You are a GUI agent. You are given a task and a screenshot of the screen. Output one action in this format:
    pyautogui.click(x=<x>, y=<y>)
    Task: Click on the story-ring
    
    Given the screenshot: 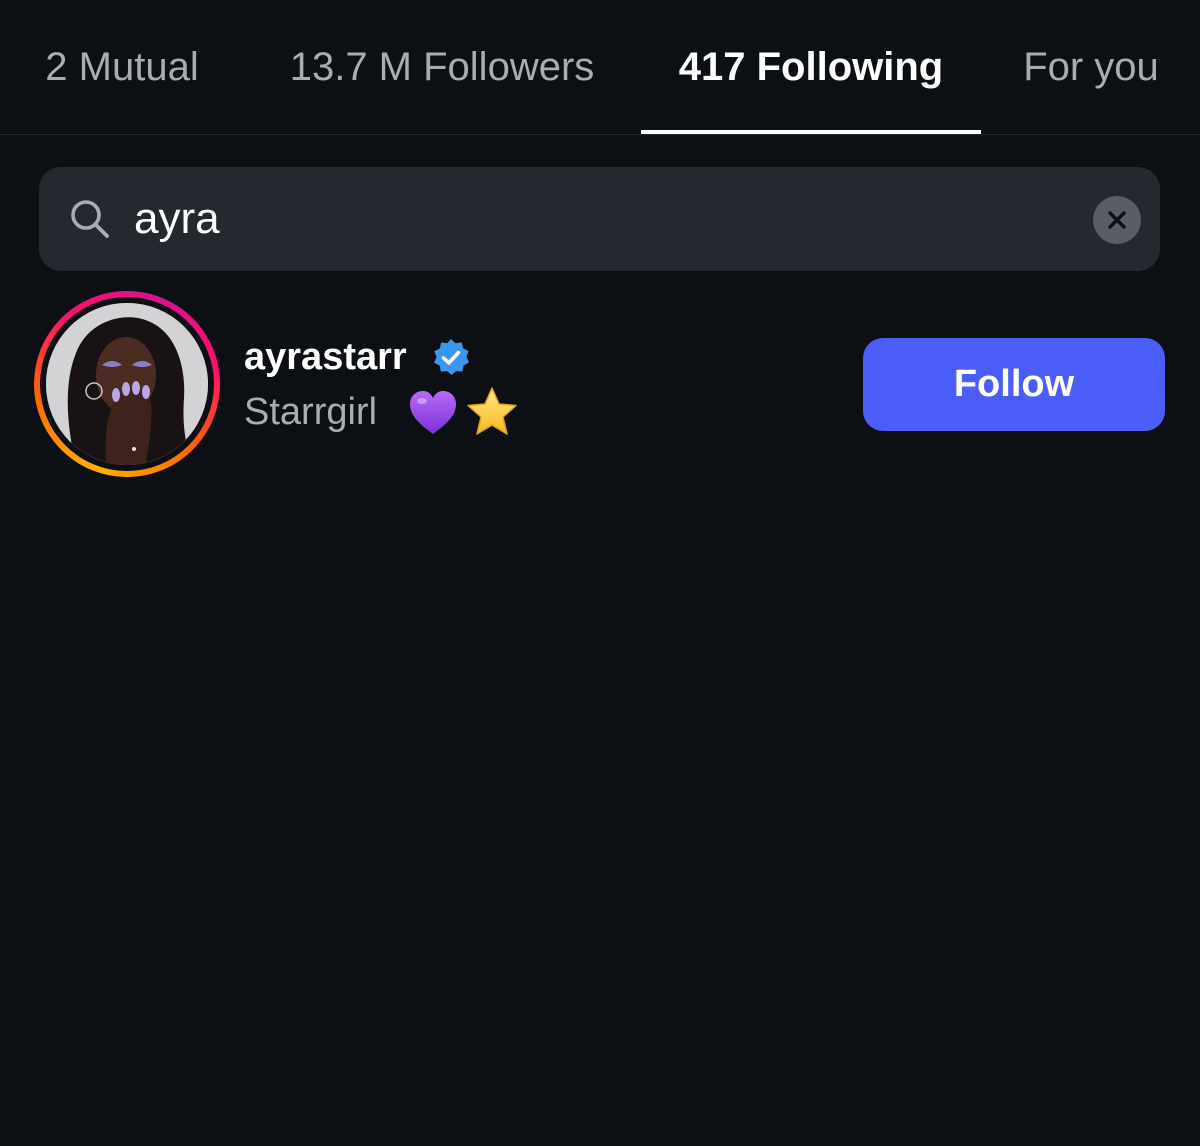 What is the action you would take?
    pyautogui.click(x=127, y=384)
    